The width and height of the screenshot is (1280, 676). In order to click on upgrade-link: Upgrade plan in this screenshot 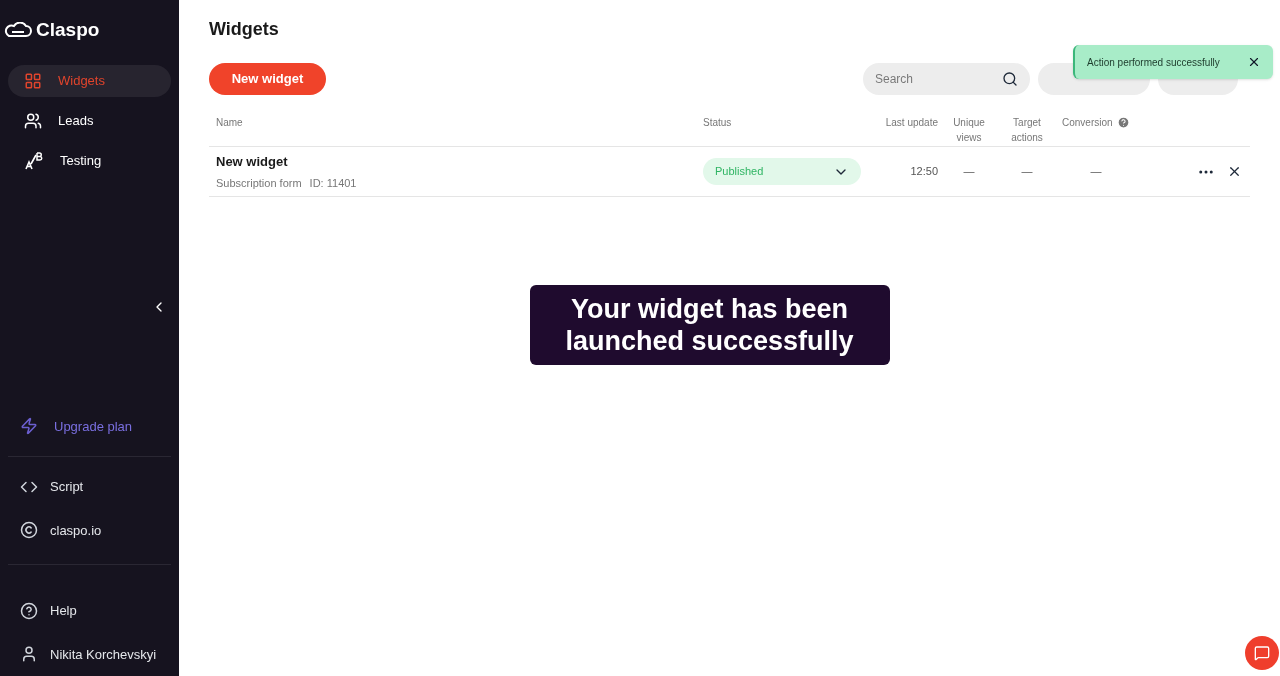, I will do `click(89, 426)`.